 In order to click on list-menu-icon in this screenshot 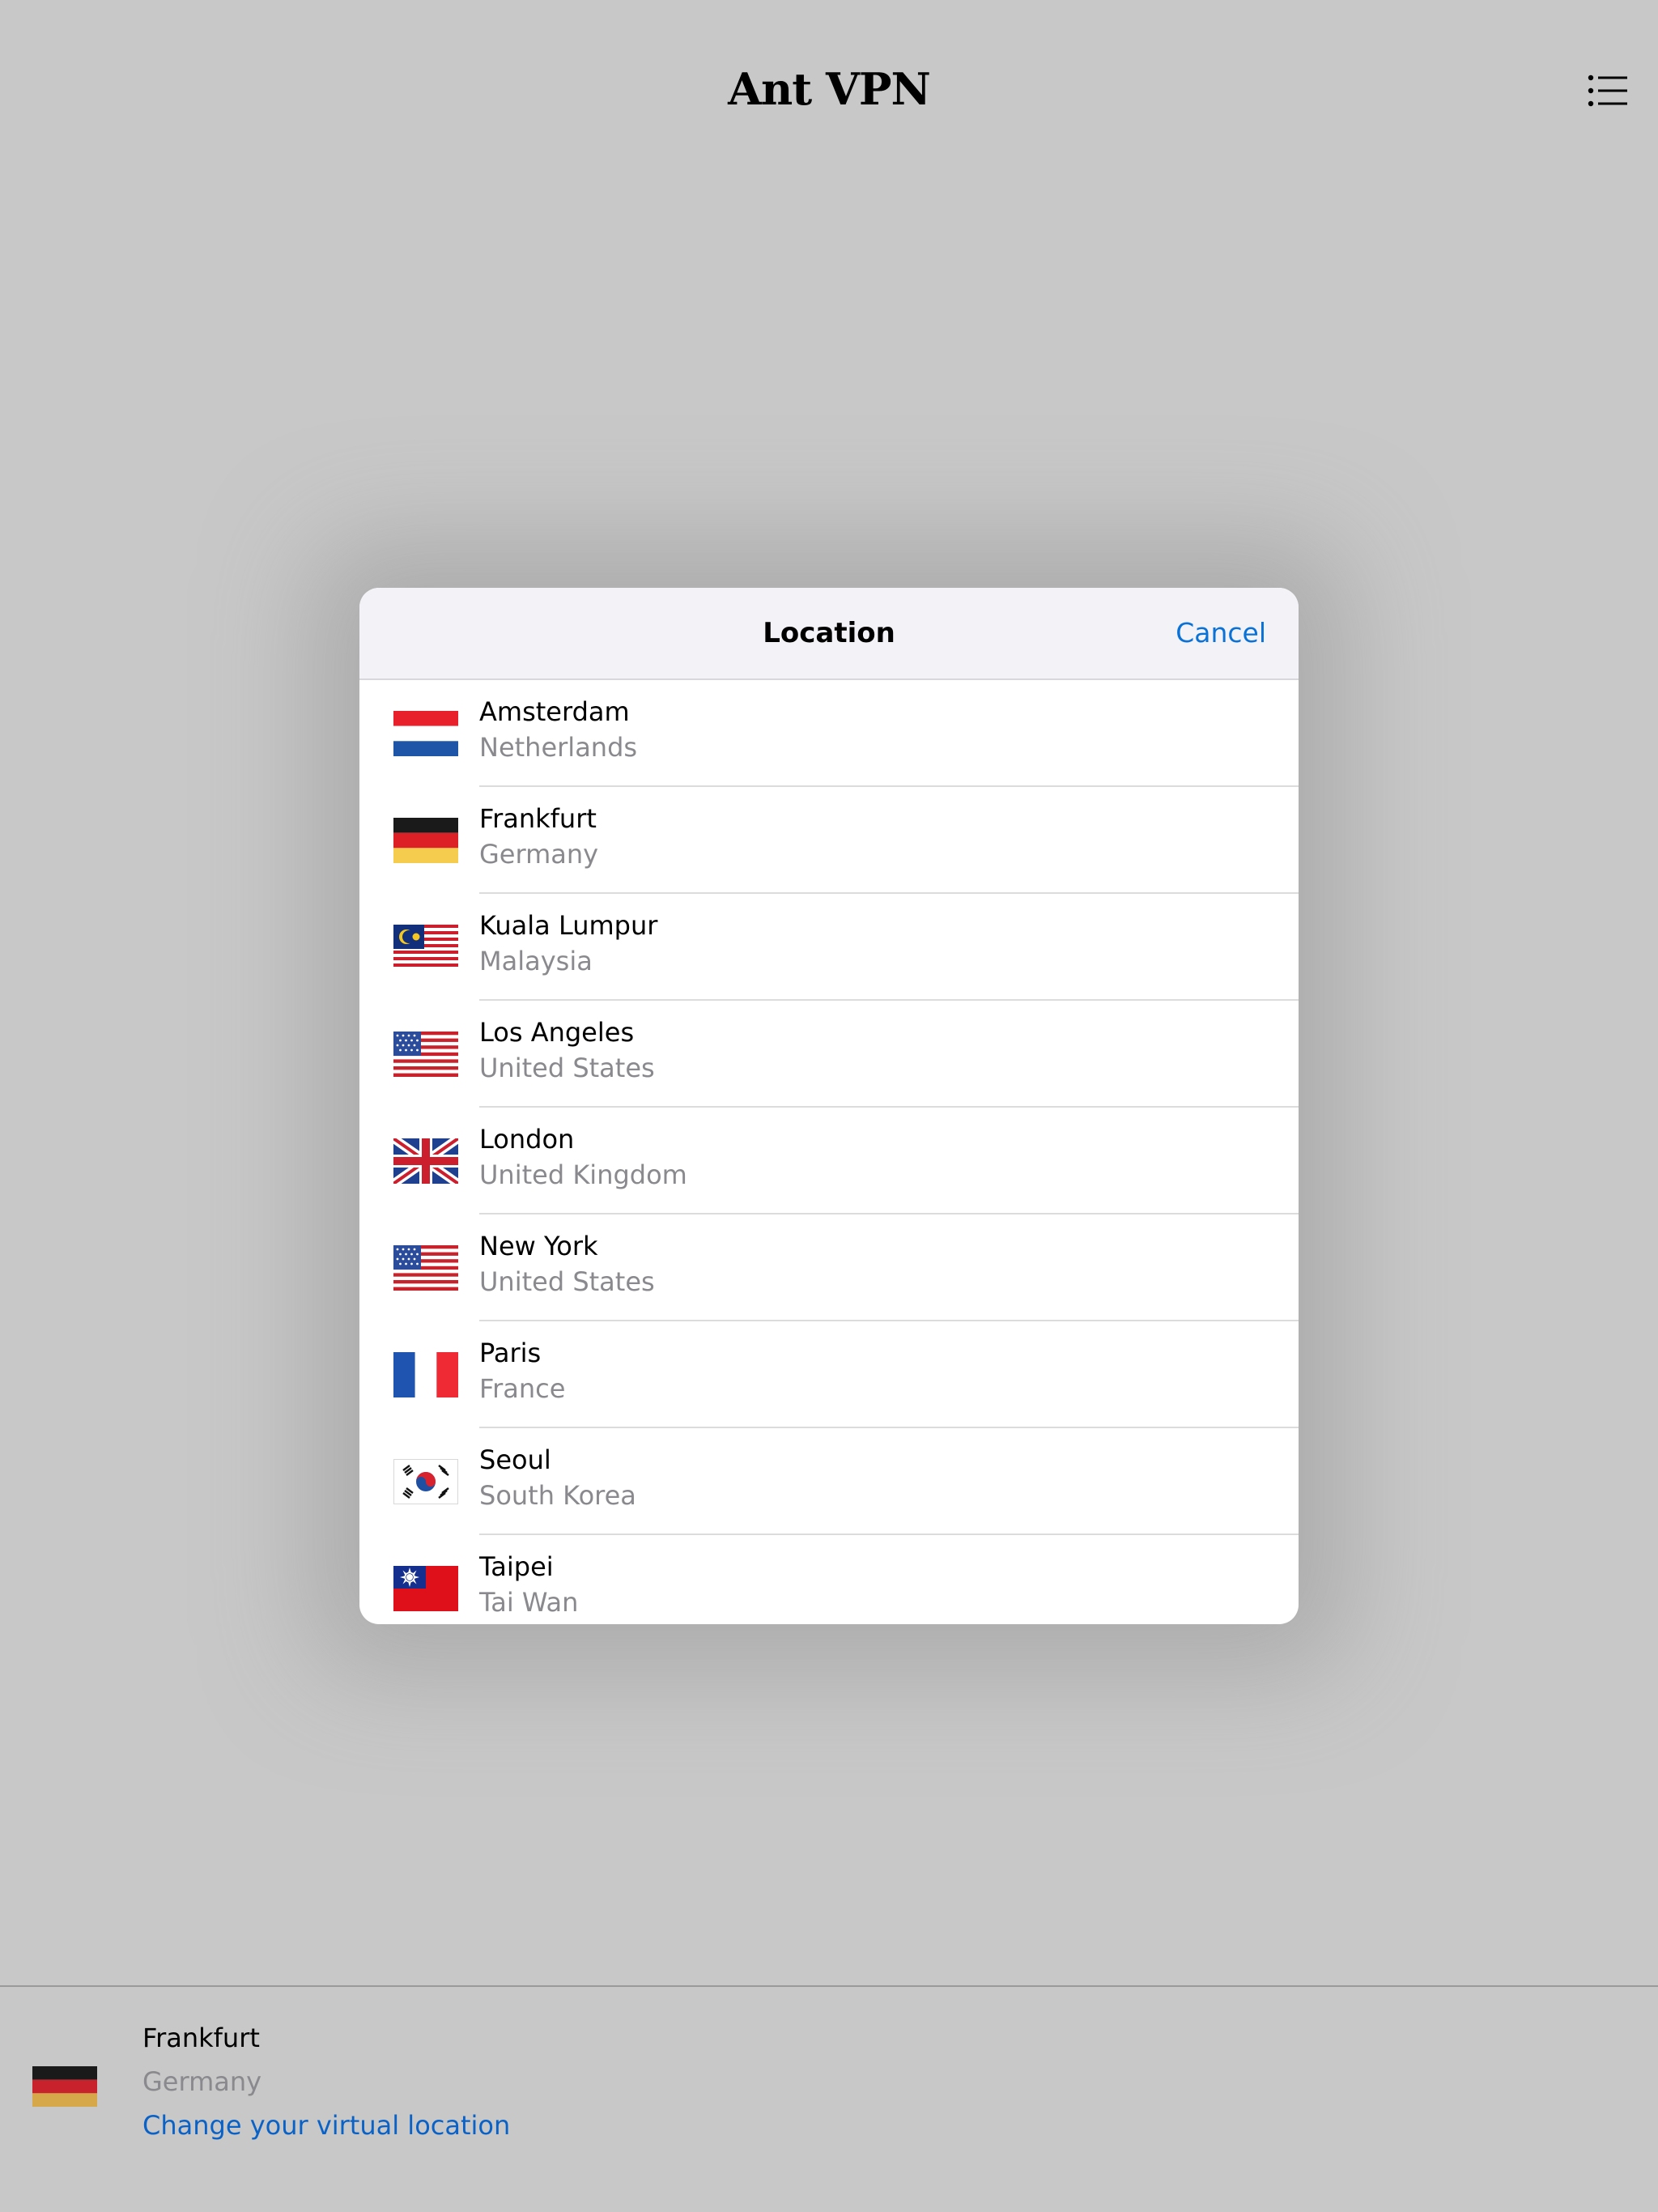, I will do `click(1607, 90)`.